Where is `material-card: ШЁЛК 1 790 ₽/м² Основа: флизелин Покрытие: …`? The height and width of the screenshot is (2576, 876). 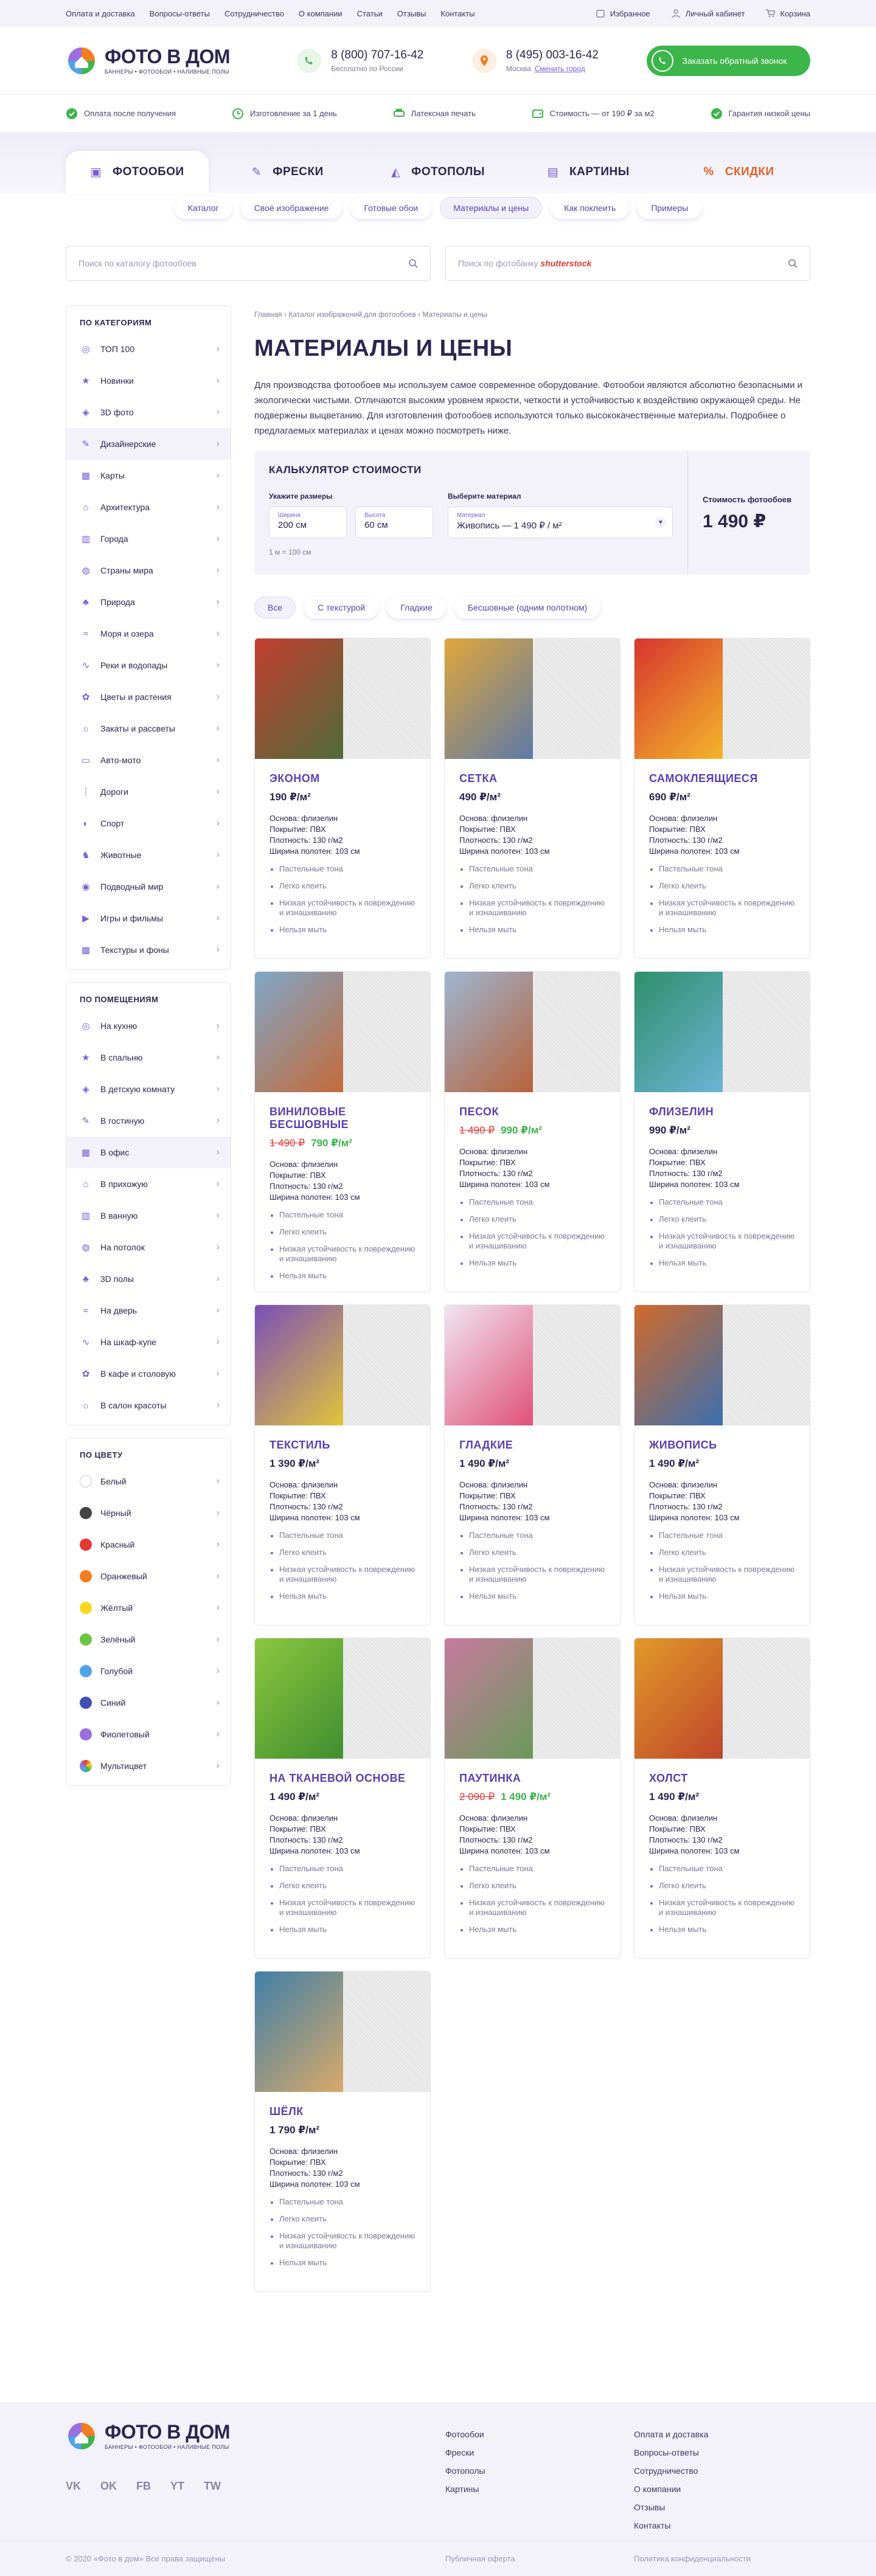 material-card: ШЁЛК 1 790 ₽/м² Основа: флизелин Покрытие: … is located at coordinates (342, 2131).